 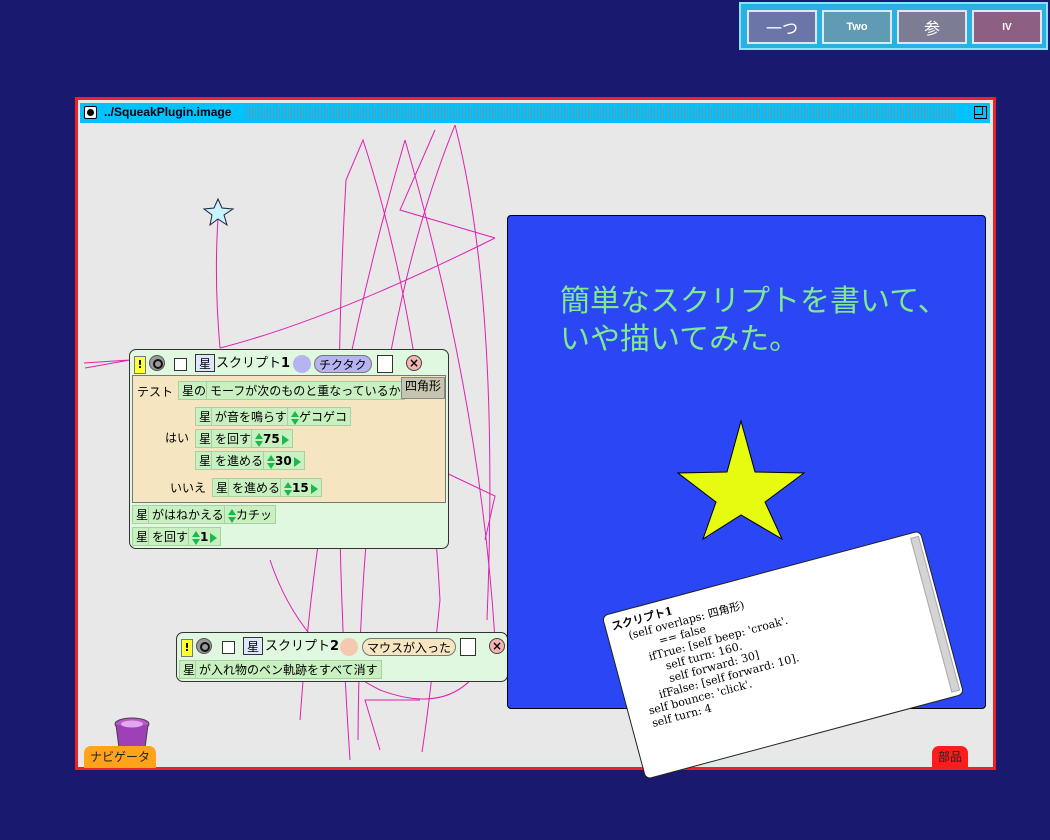 I want to click on test-label: テスト, so click(x=155, y=392).